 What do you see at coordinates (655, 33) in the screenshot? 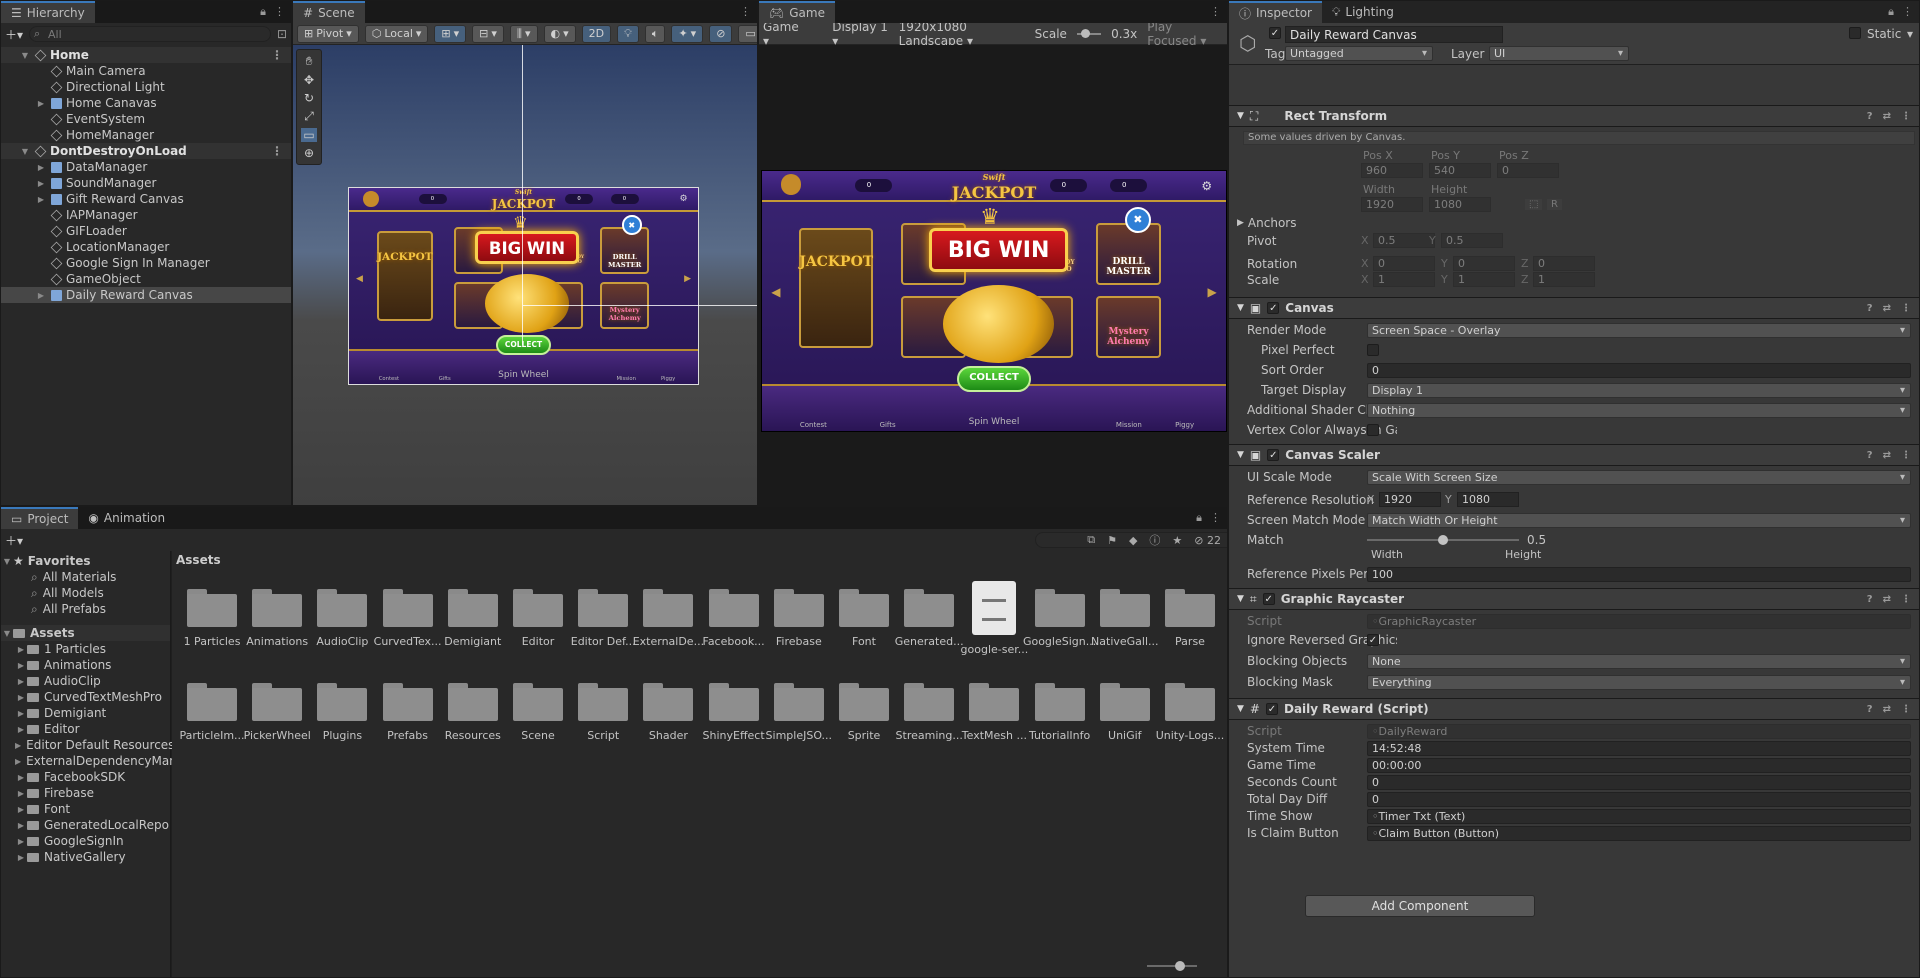
I see `audio-toggle: 🔈︎` at bounding box center [655, 33].